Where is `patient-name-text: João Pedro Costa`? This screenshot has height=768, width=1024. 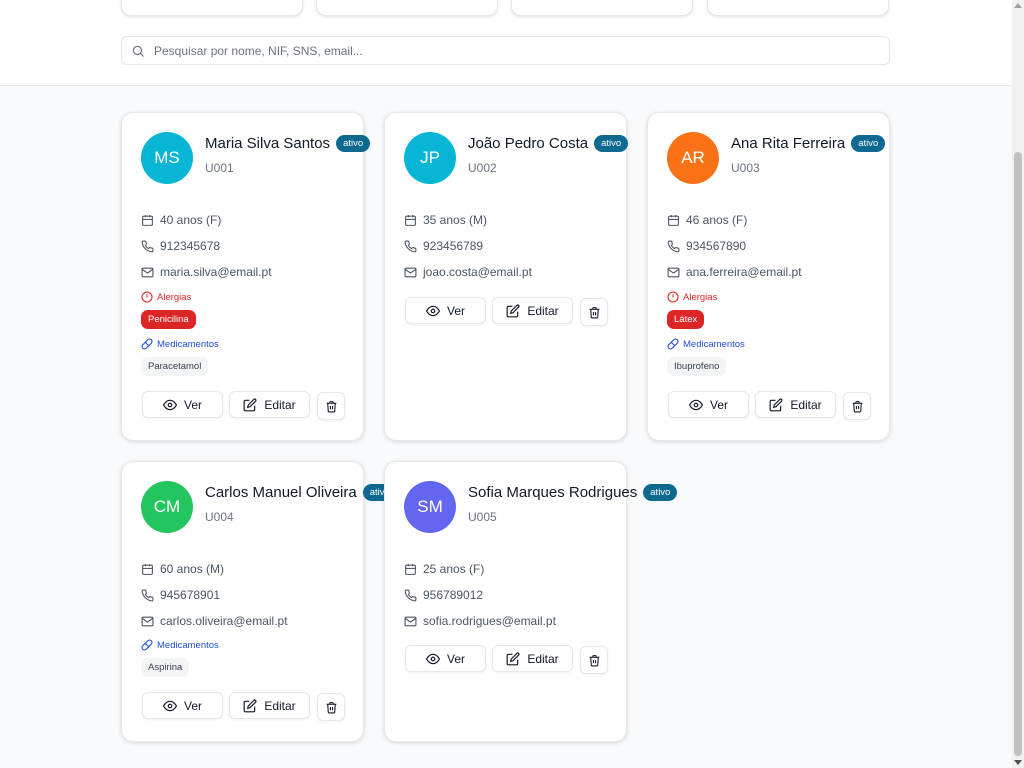 patient-name-text: João Pedro Costa is located at coordinates (528, 143).